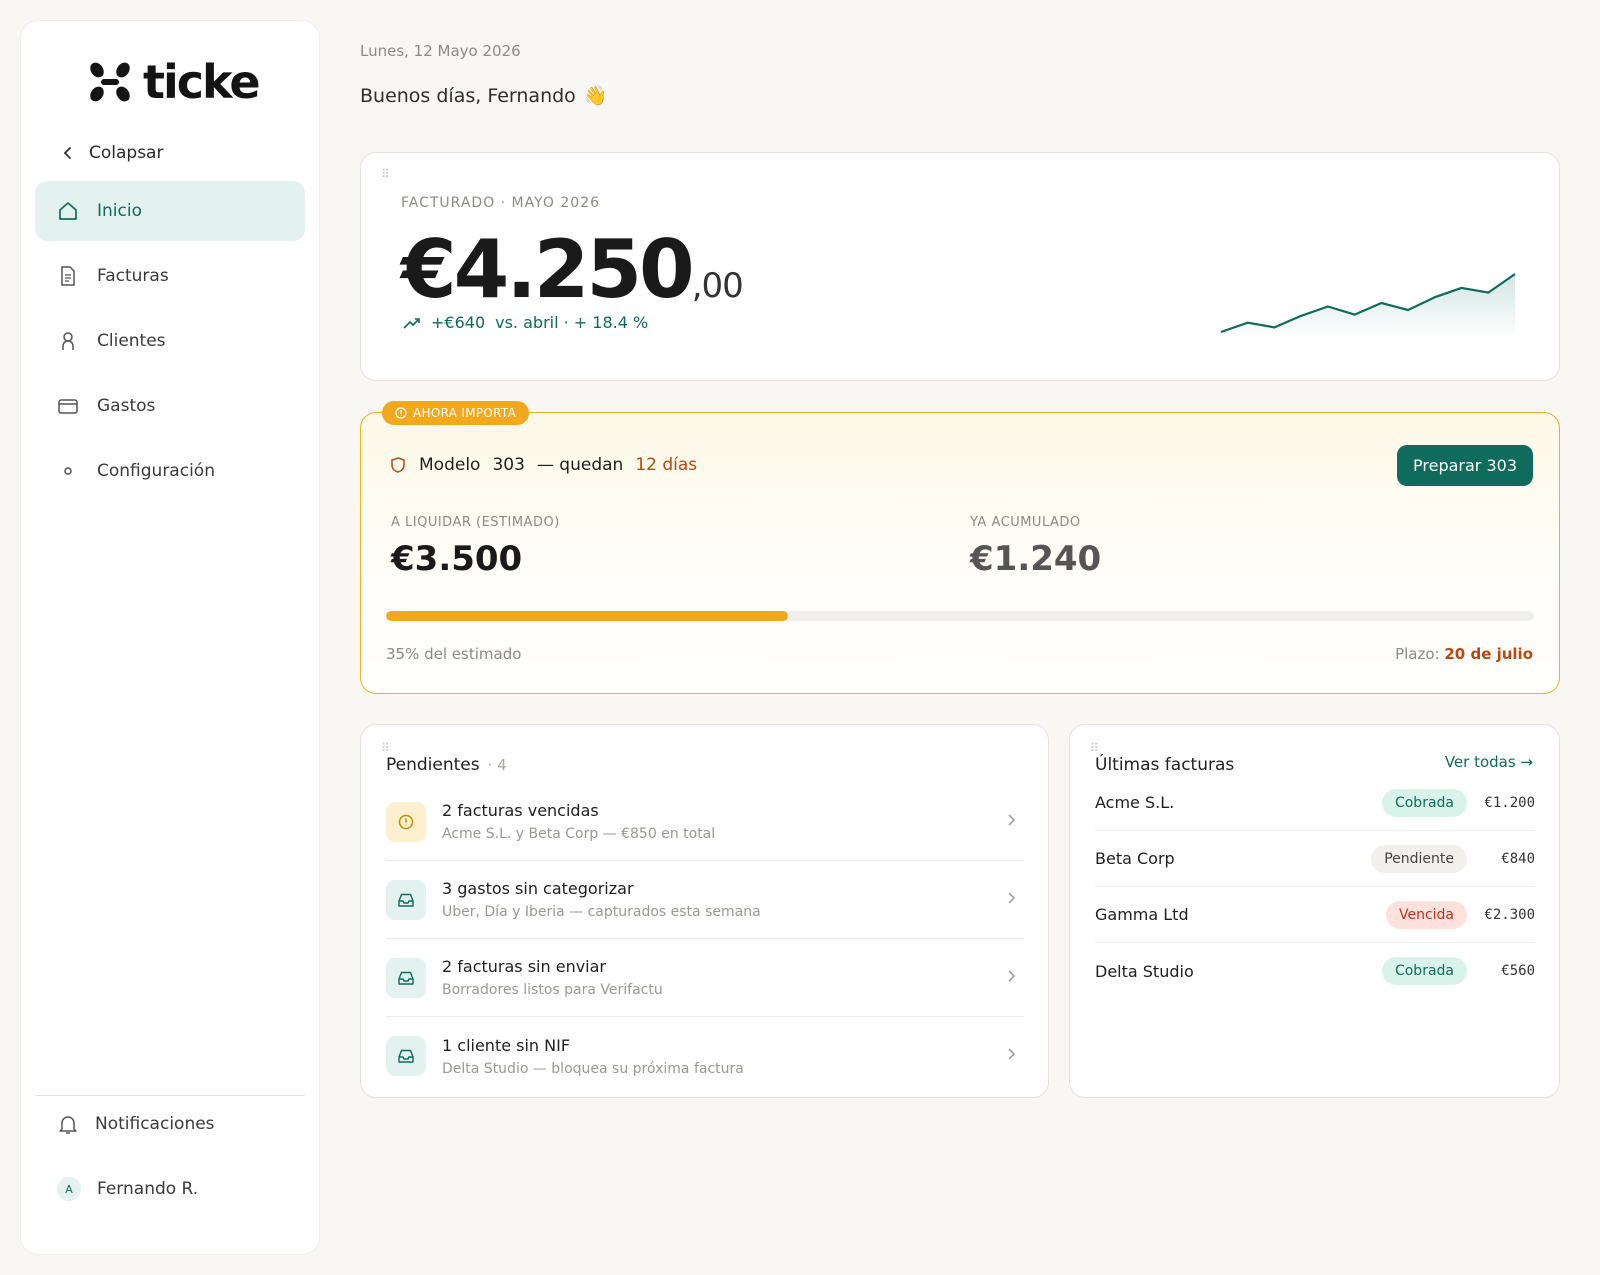 The image size is (1600, 1275). I want to click on accumulated-label: YA ACUMULADO, so click(1025, 522).